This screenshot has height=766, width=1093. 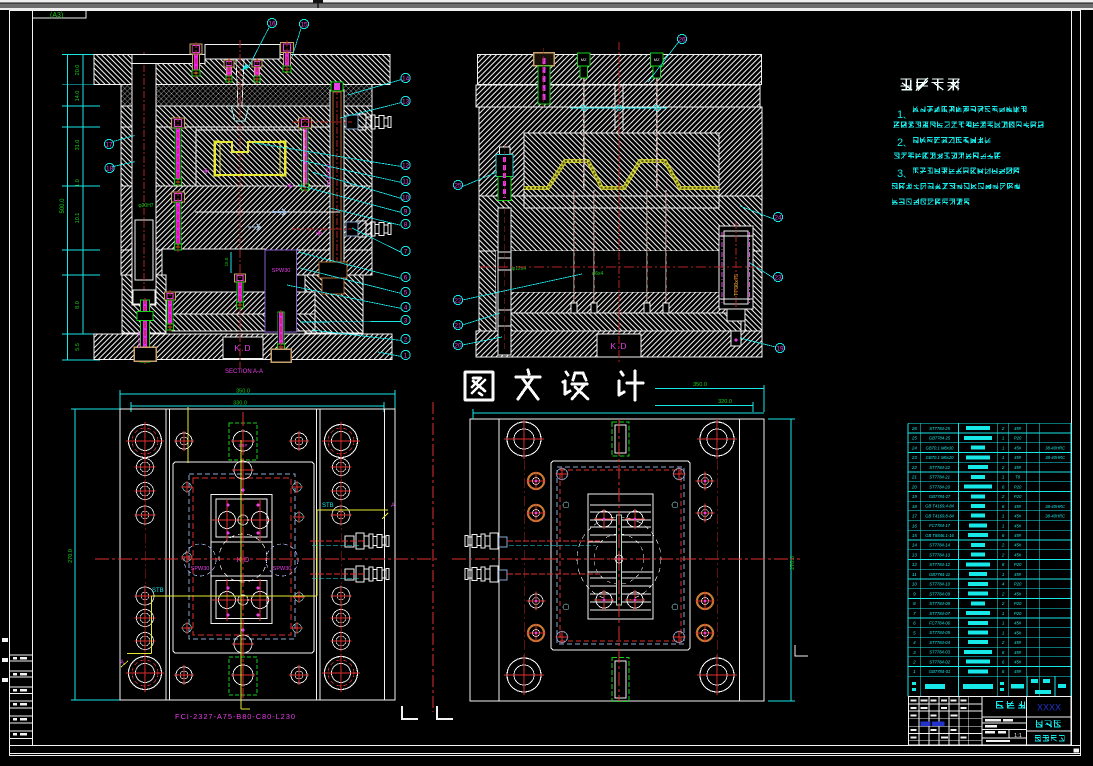 I want to click on svg-text: ST7784-12, so click(x=939, y=564).